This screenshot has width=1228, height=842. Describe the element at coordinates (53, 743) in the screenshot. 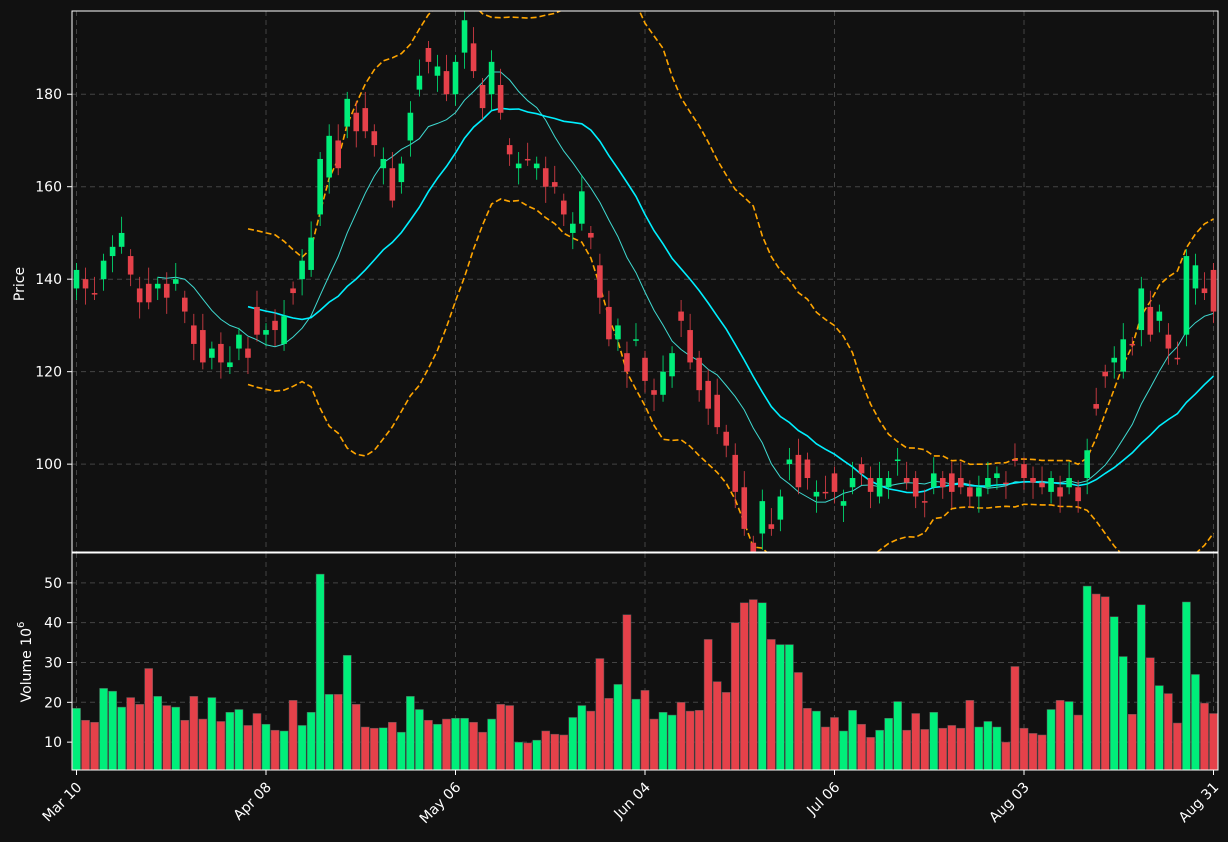

I see `volume-ytick-label: 10` at that location.